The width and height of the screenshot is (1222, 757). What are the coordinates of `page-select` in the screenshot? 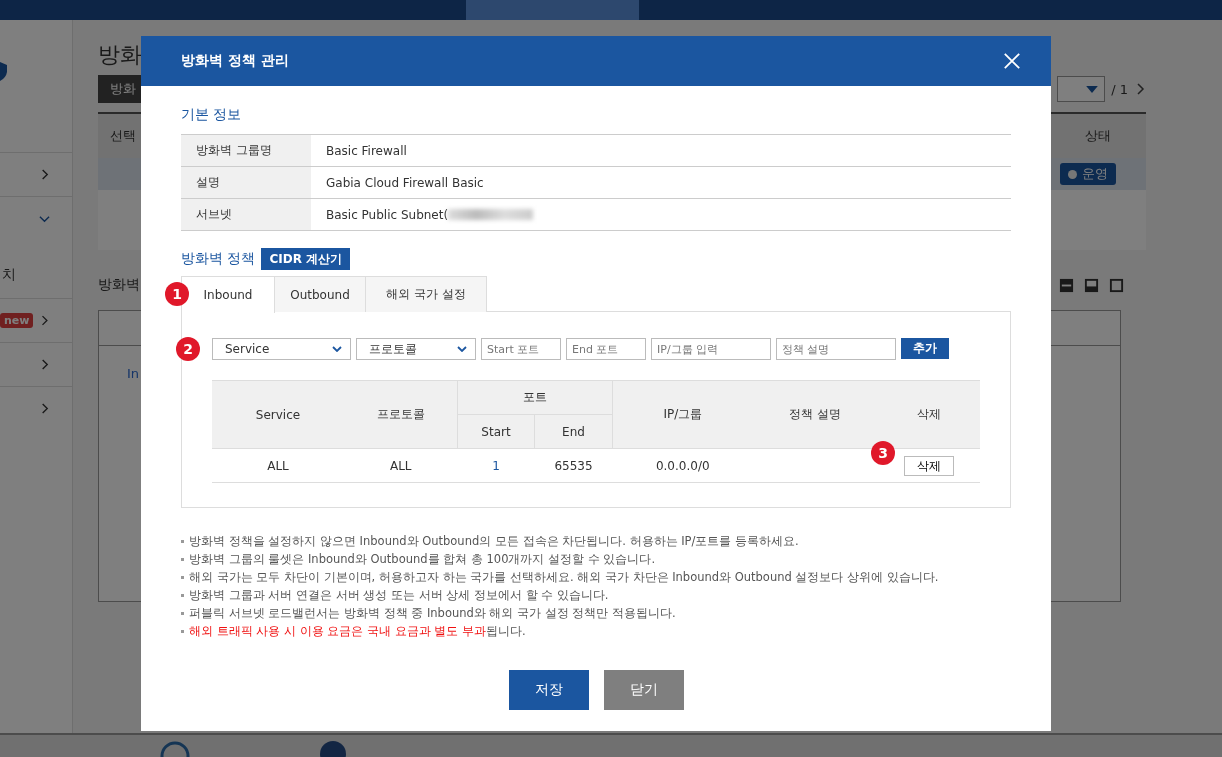 It's located at (1081, 89).